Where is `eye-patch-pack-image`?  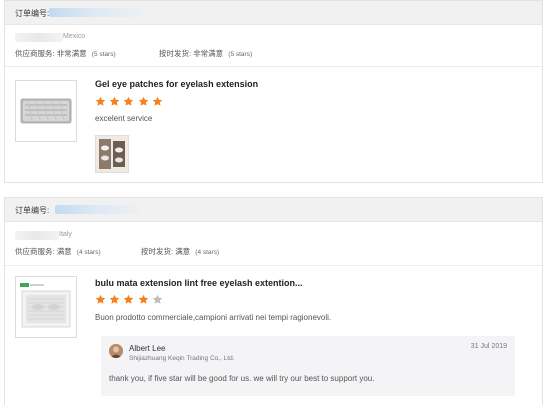
eye-patch-pack-image is located at coordinates (46, 111).